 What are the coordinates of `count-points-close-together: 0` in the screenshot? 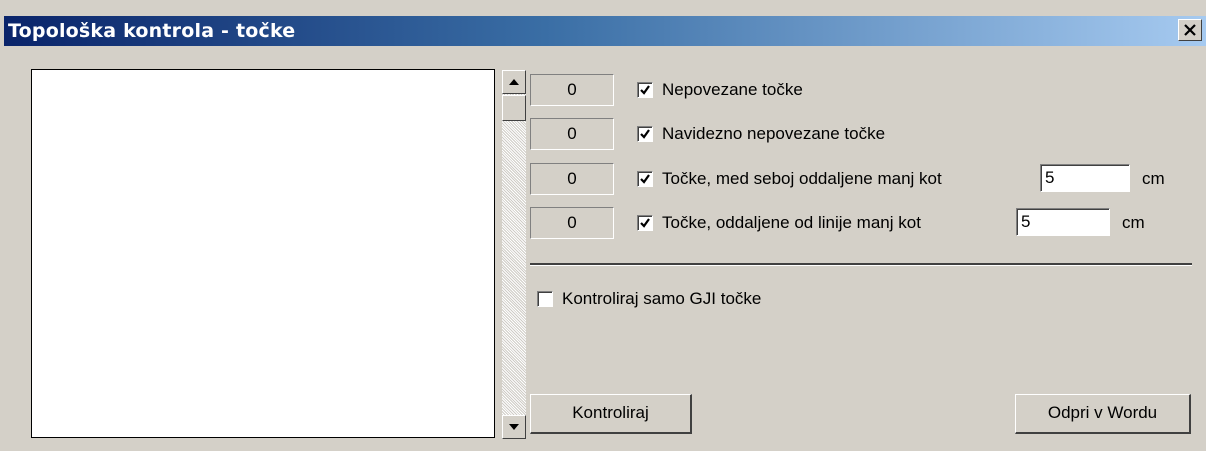 It's located at (572, 179).